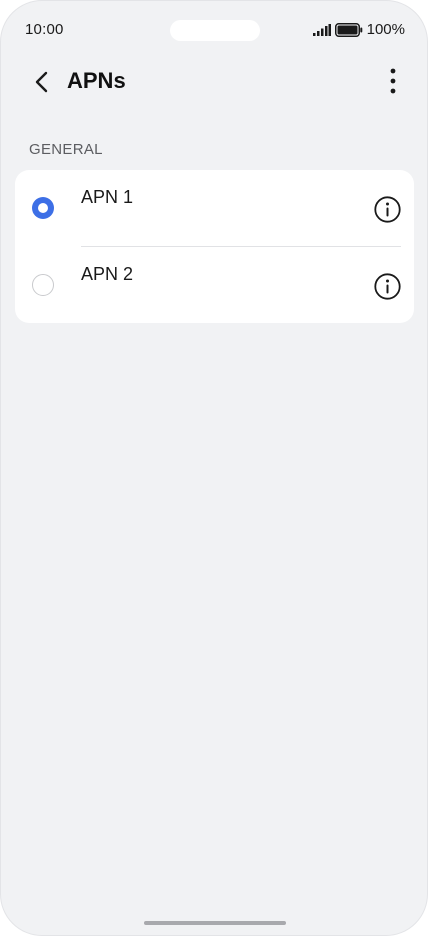 The width and height of the screenshot is (428, 936). What do you see at coordinates (43, 208) in the screenshot?
I see `radio-button-selected` at bounding box center [43, 208].